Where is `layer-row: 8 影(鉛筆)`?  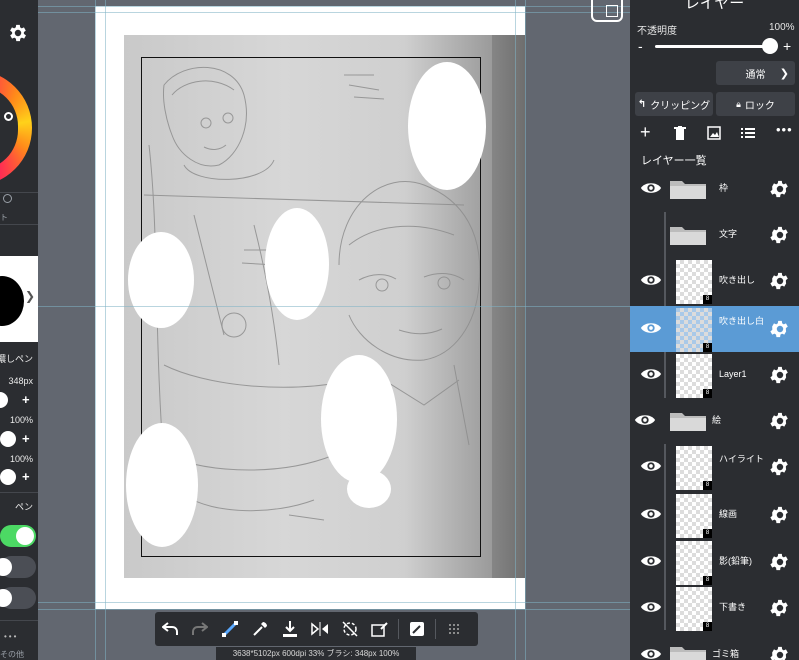 layer-row: 8 影(鉛筆) is located at coordinates (714, 562).